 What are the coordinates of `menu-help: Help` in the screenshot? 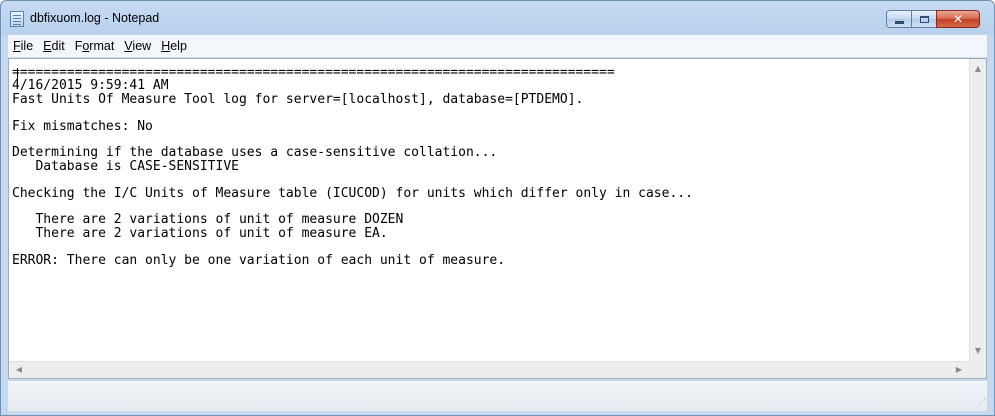 It's located at (174, 46).